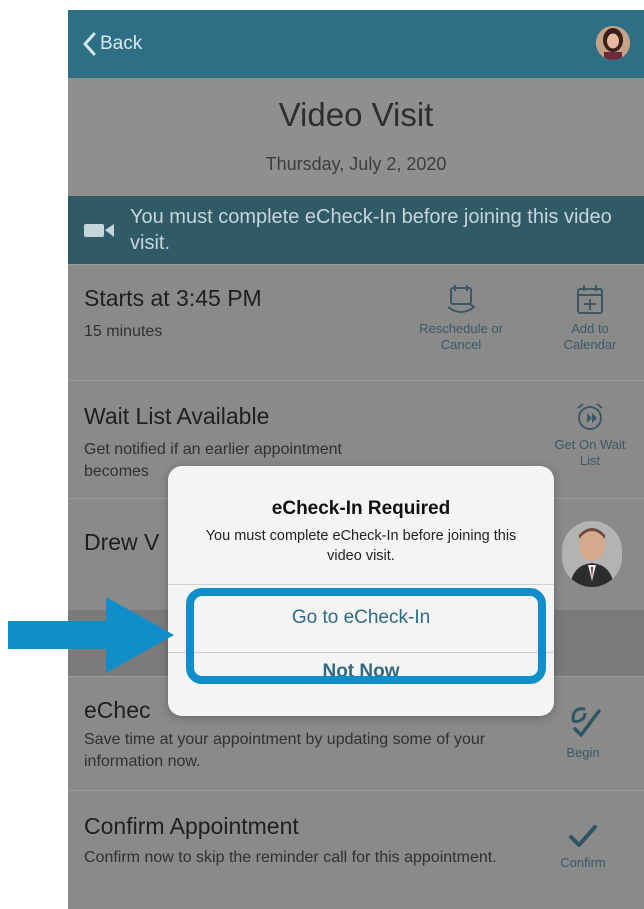 The width and height of the screenshot is (644, 909). I want to click on nav-bar: Back, so click(356, 44).